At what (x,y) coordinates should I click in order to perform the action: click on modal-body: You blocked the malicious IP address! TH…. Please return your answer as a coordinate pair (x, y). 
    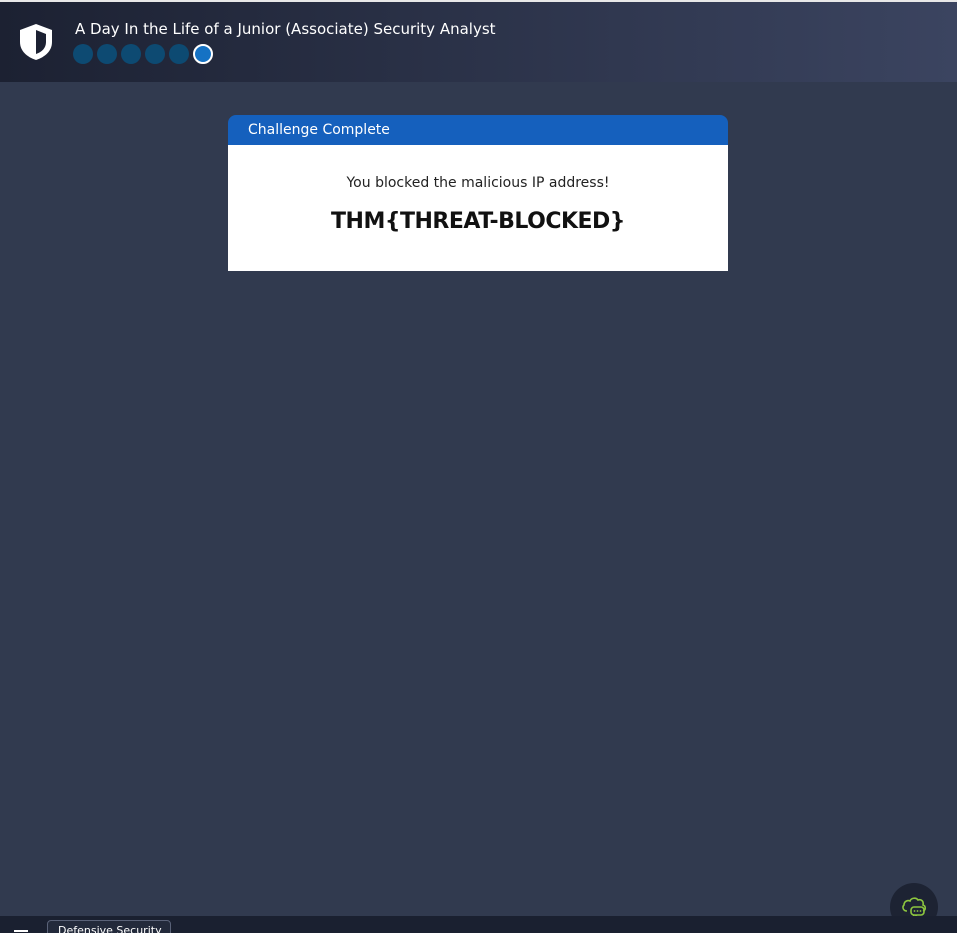
    Looking at the image, I should click on (478, 208).